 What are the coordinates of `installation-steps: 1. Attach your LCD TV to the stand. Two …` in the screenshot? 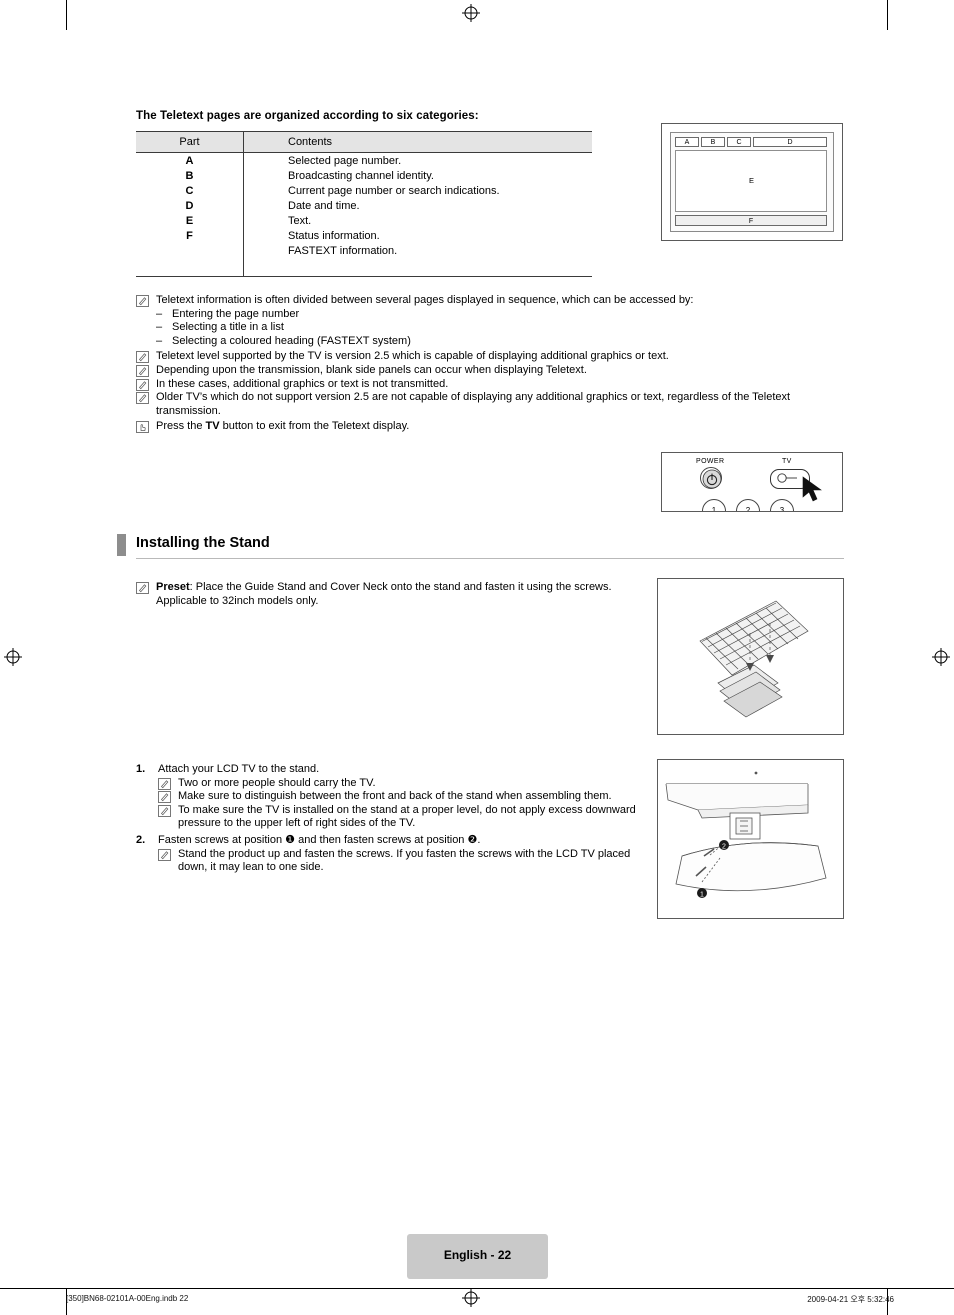 It's located at (391, 819).